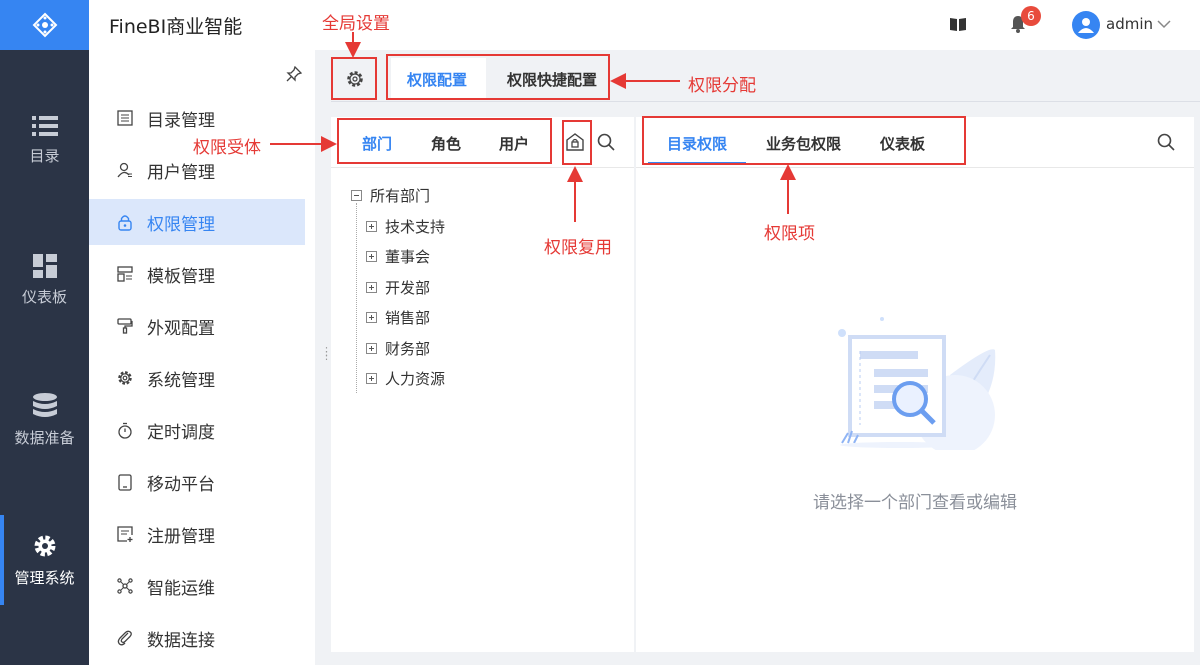  What do you see at coordinates (533, 127) in the screenshot?
I see `annotation-arrows` at bounding box center [533, 127].